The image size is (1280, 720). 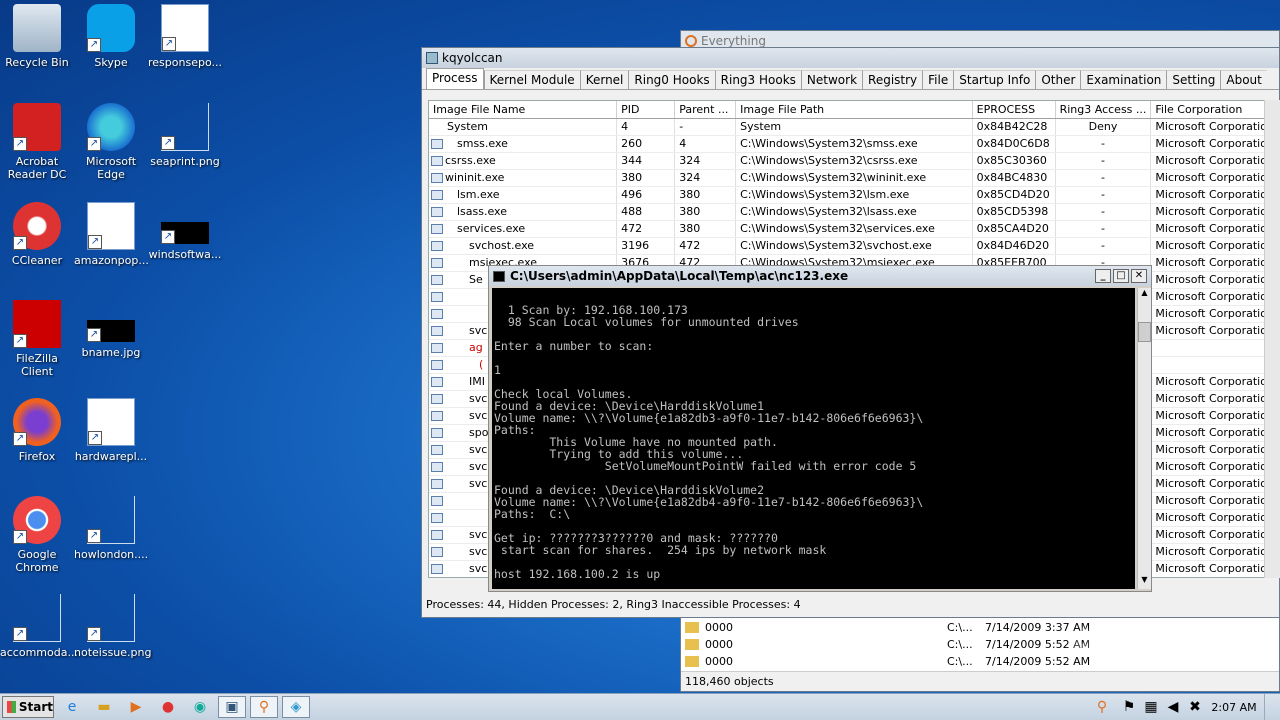 What do you see at coordinates (37, 535) in the screenshot?
I see `desktop-icon: ↗ Google Chrome` at bounding box center [37, 535].